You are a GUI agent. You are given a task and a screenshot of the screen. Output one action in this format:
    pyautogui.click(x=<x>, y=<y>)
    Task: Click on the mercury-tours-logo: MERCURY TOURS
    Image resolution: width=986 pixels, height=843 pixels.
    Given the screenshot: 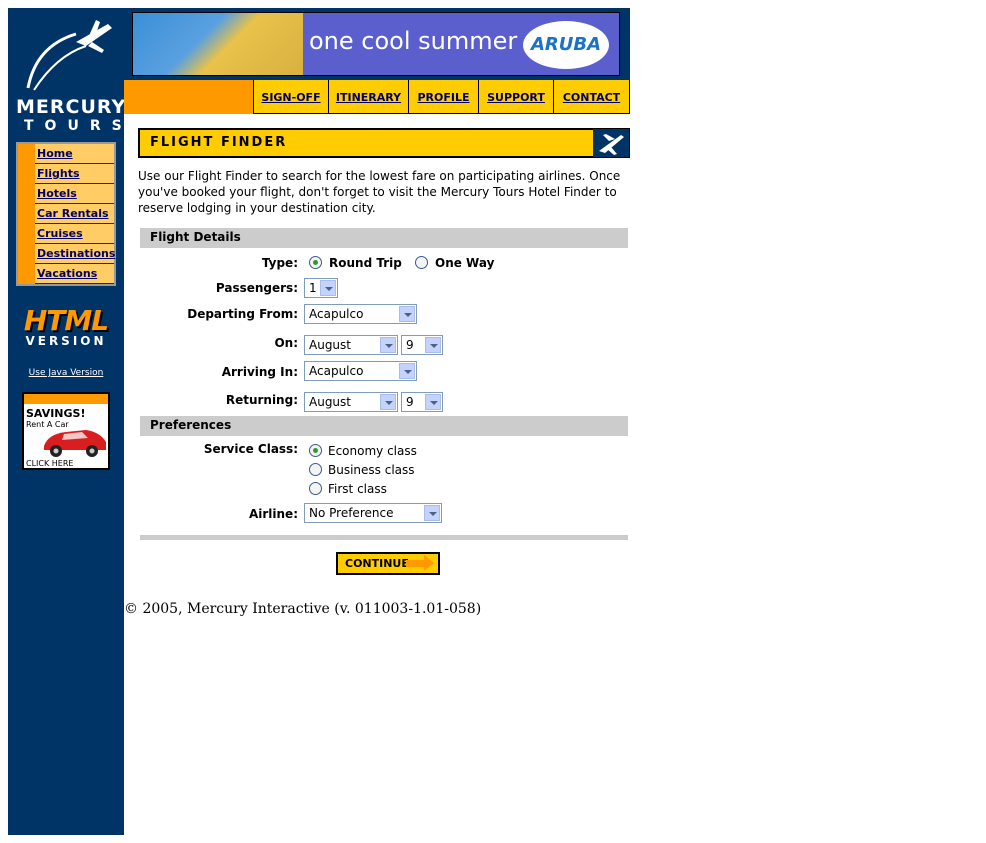 What is the action you would take?
    pyautogui.click(x=70, y=75)
    